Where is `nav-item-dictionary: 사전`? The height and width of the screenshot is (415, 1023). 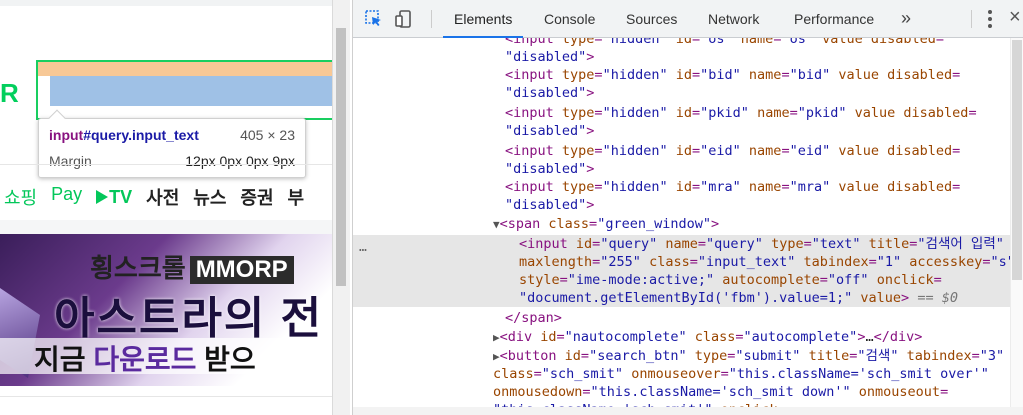 nav-item-dictionary: 사전 is located at coordinates (162, 197).